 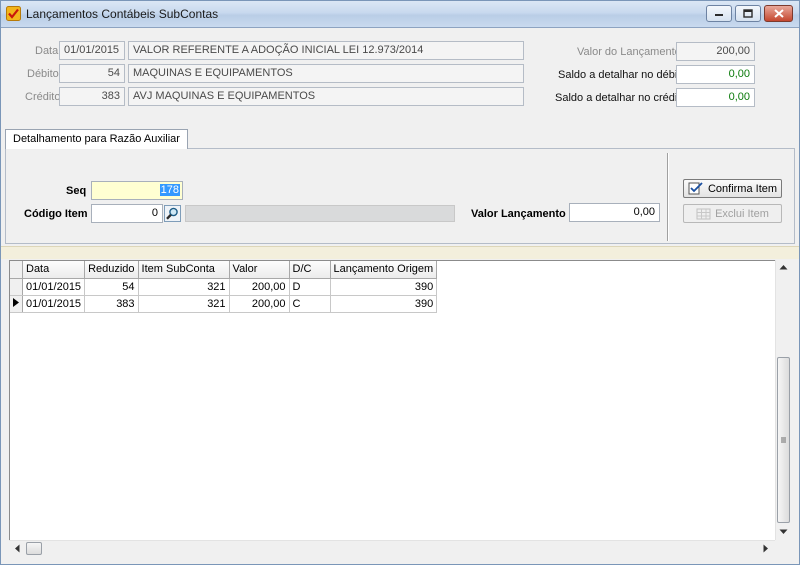 What do you see at coordinates (326, 73) in the screenshot?
I see `debito-desc-field: MAQUINAS E EQUIPAMENTOS` at bounding box center [326, 73].